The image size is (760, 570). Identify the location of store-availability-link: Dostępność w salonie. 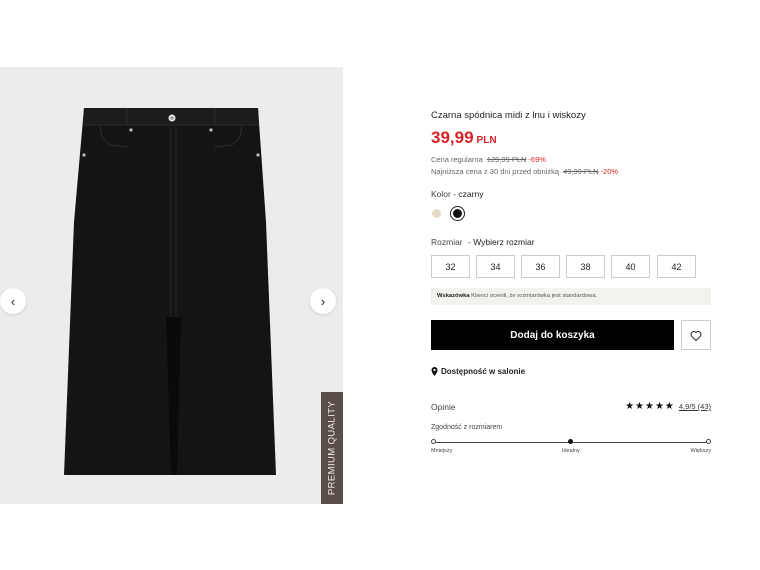
(478, 371).